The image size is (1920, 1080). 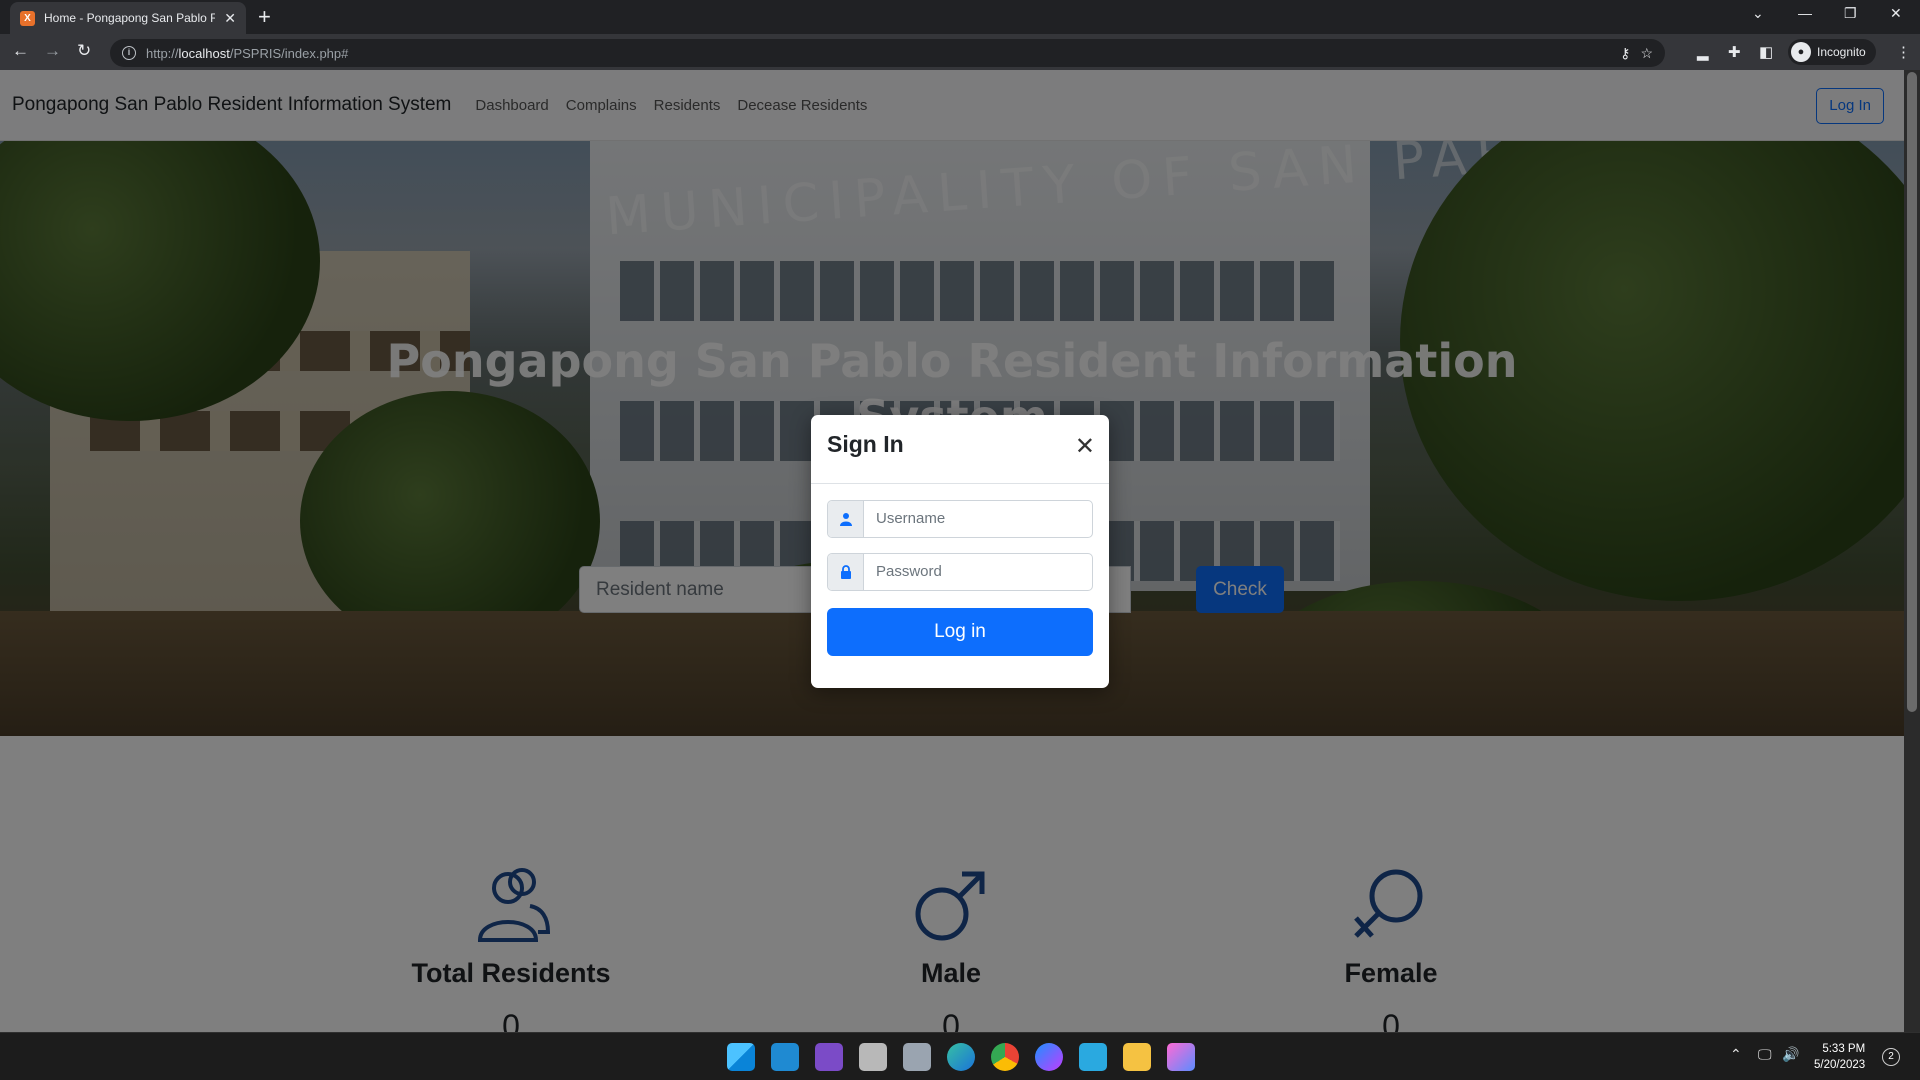 I want to click on new-tab-icon: +, so click(x=264, y=17).